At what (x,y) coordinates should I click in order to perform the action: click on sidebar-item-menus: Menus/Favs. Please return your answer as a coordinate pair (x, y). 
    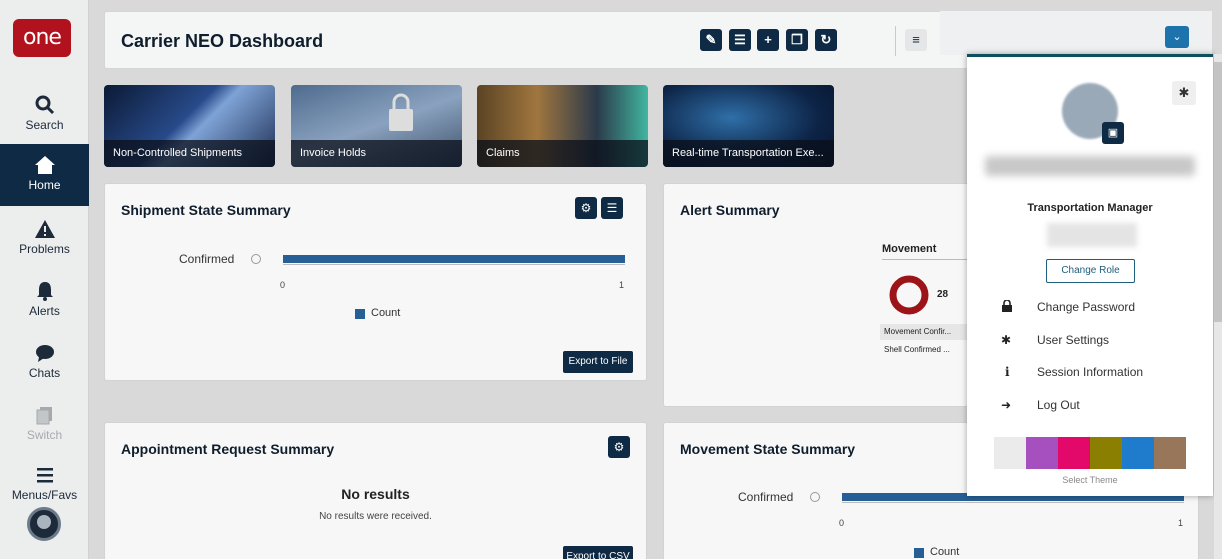
    Looking at the image, I should click on (44, 486).